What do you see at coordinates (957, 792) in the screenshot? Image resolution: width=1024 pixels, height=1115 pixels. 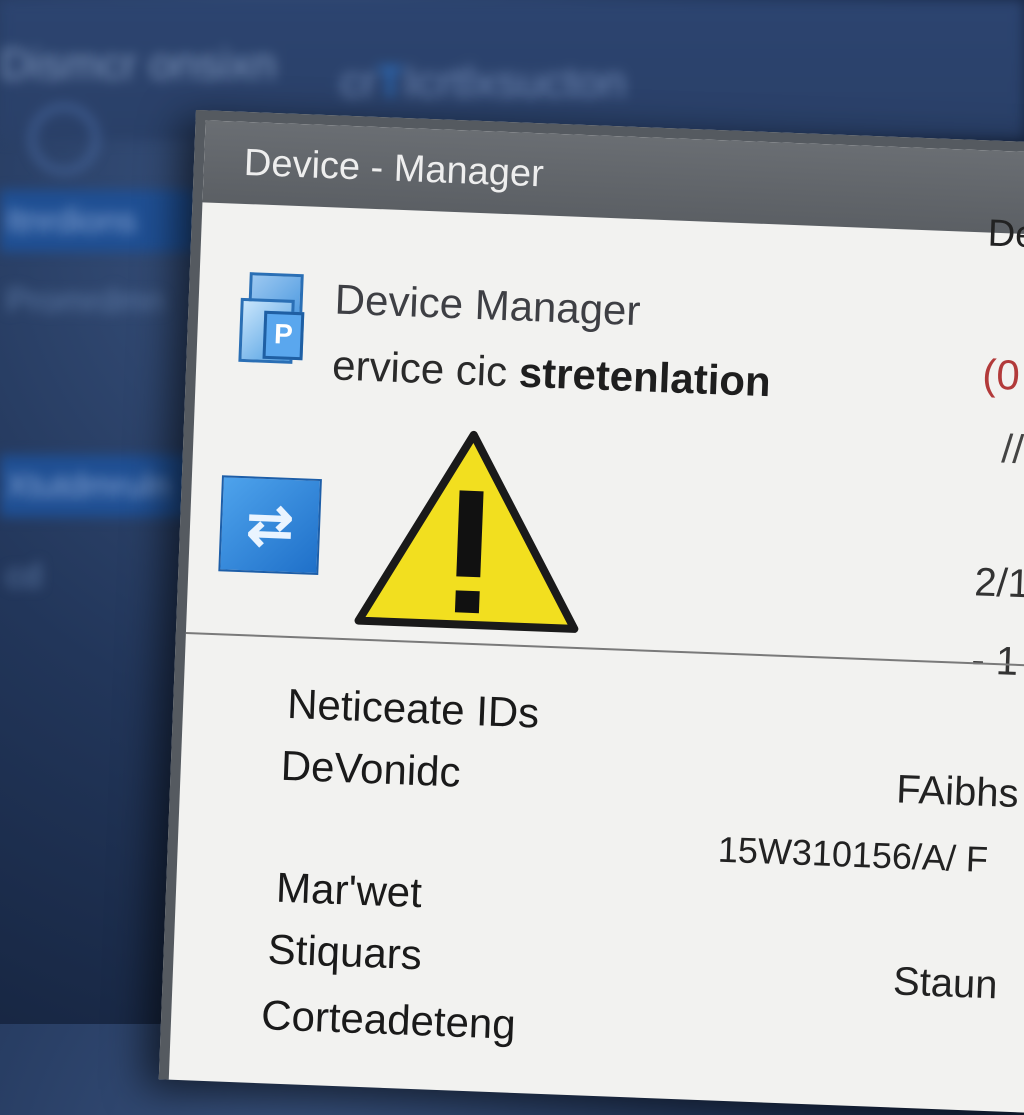 I see `field-value-vendor: FAibhs` at bounding box center [957, 792].